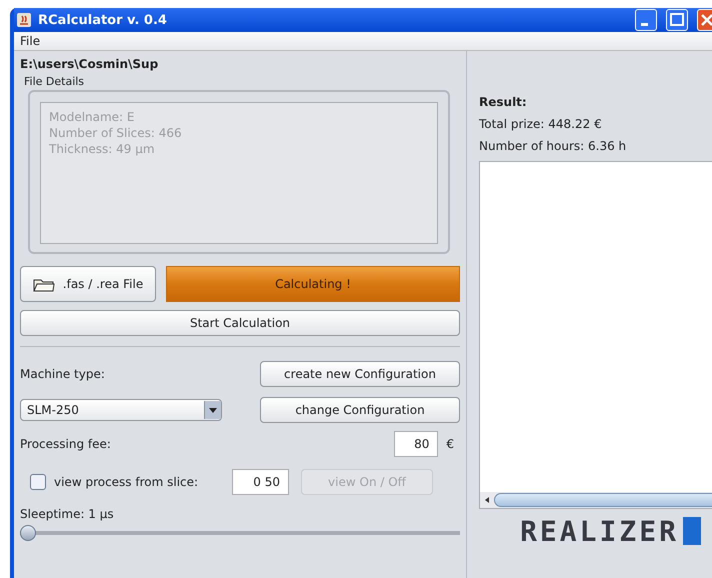 This screenshot has height=578, width=712. What do you see at coordinates (596, 500) in the screenshot?
I see `horizontal-scrollbar` at bounding box center [596, 500].